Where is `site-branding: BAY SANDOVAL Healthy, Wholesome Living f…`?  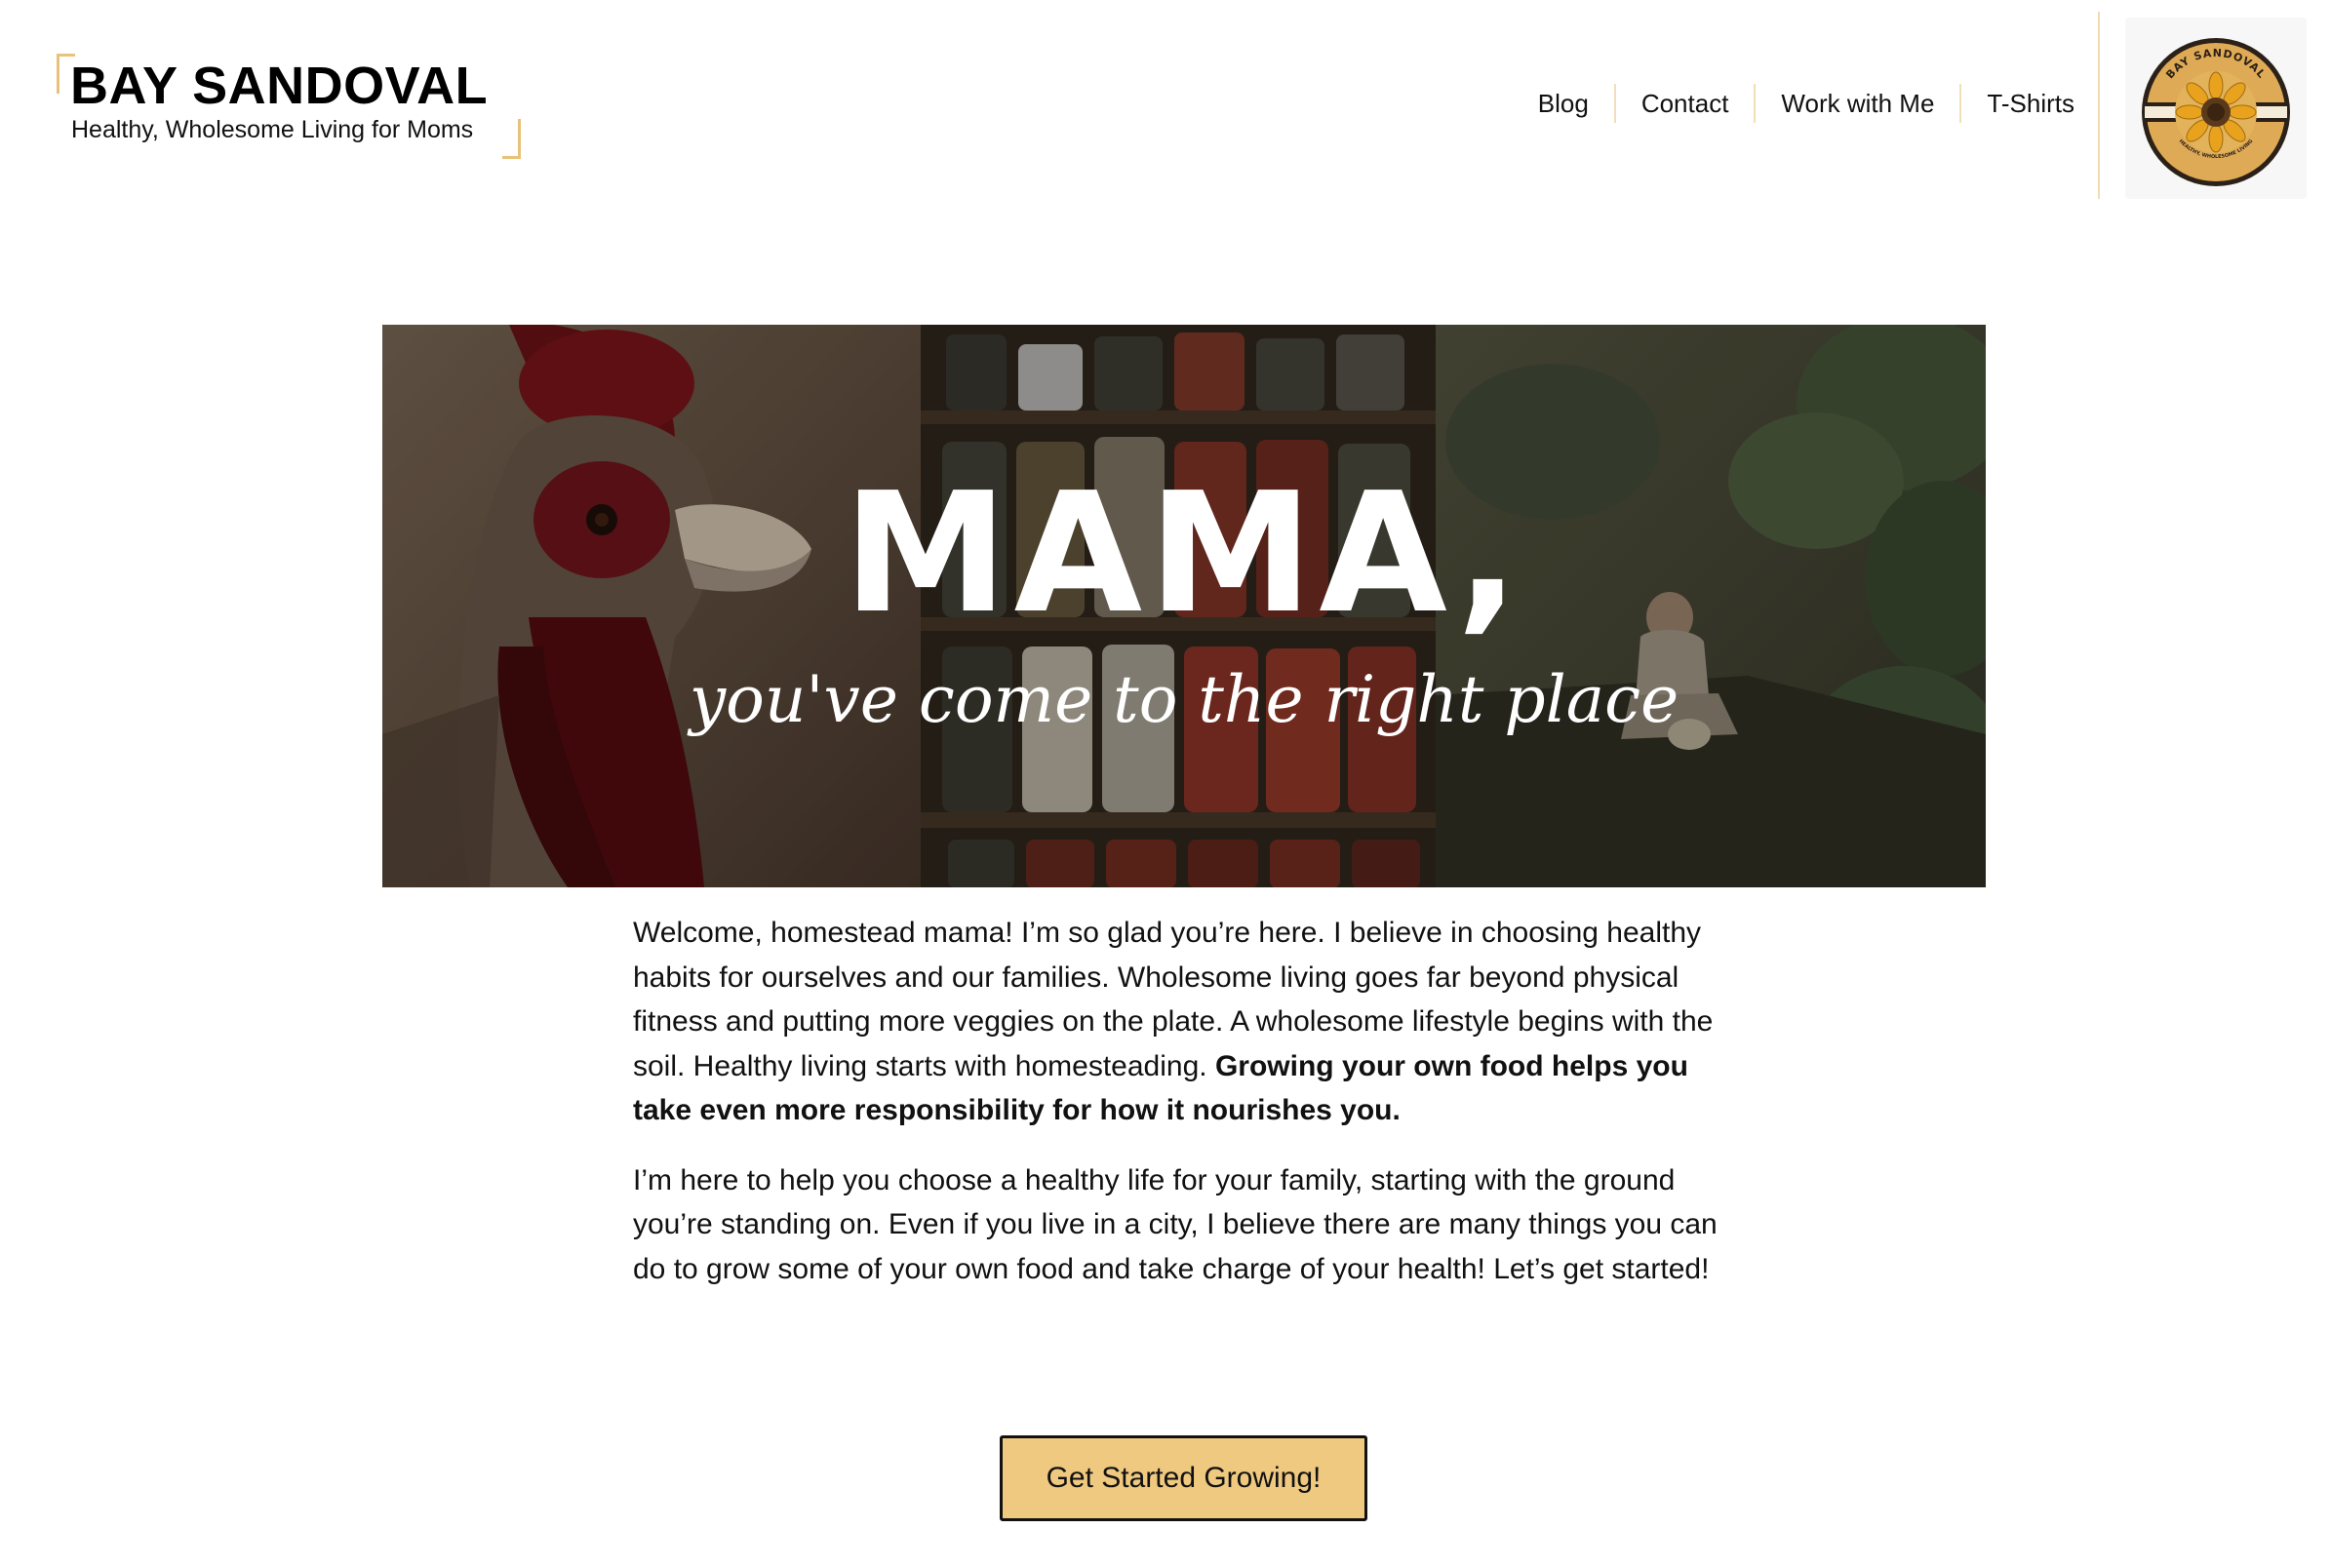
site-branding: BAY SANDOVAL Healthy, Wholesome Living f… is located at coordinates (289, 106).